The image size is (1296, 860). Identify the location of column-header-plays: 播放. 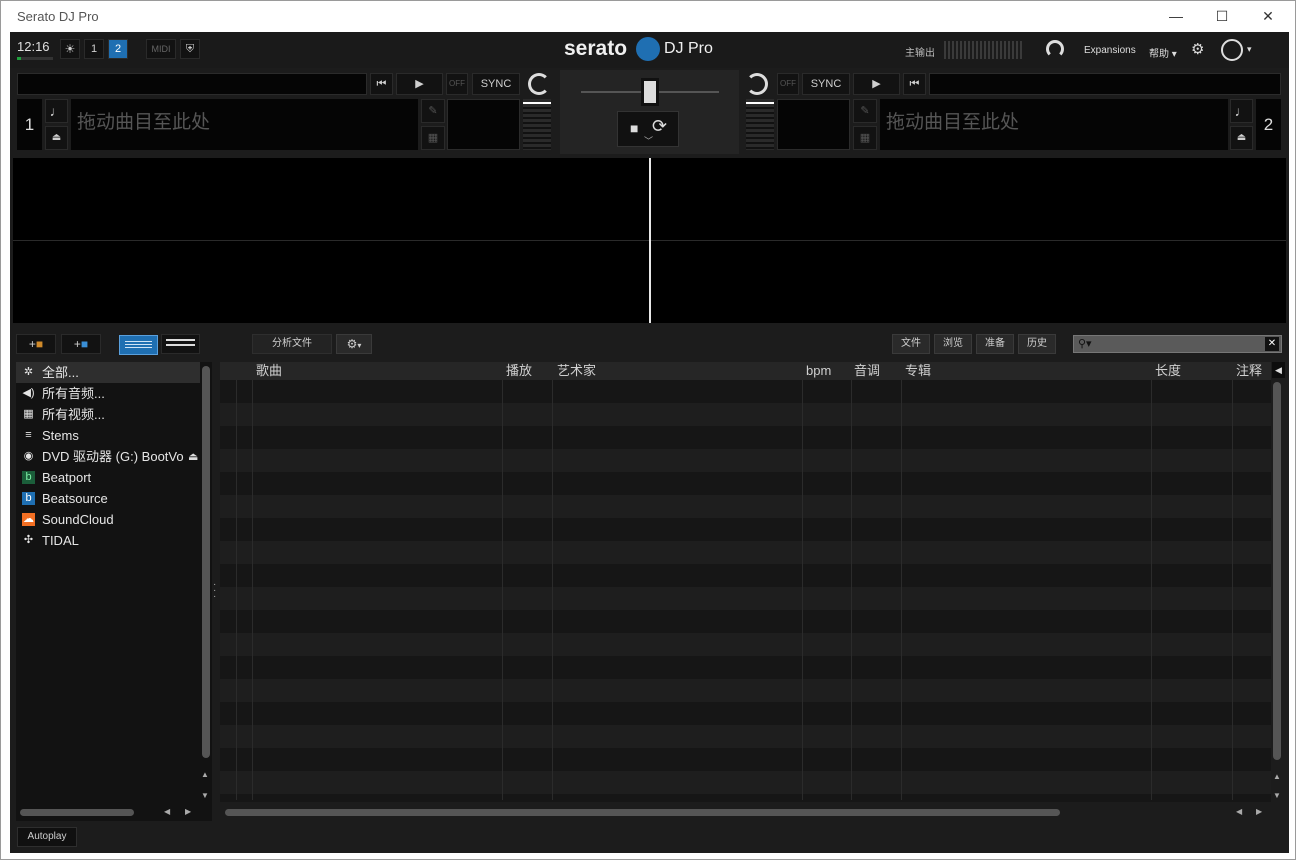
(519, 371).